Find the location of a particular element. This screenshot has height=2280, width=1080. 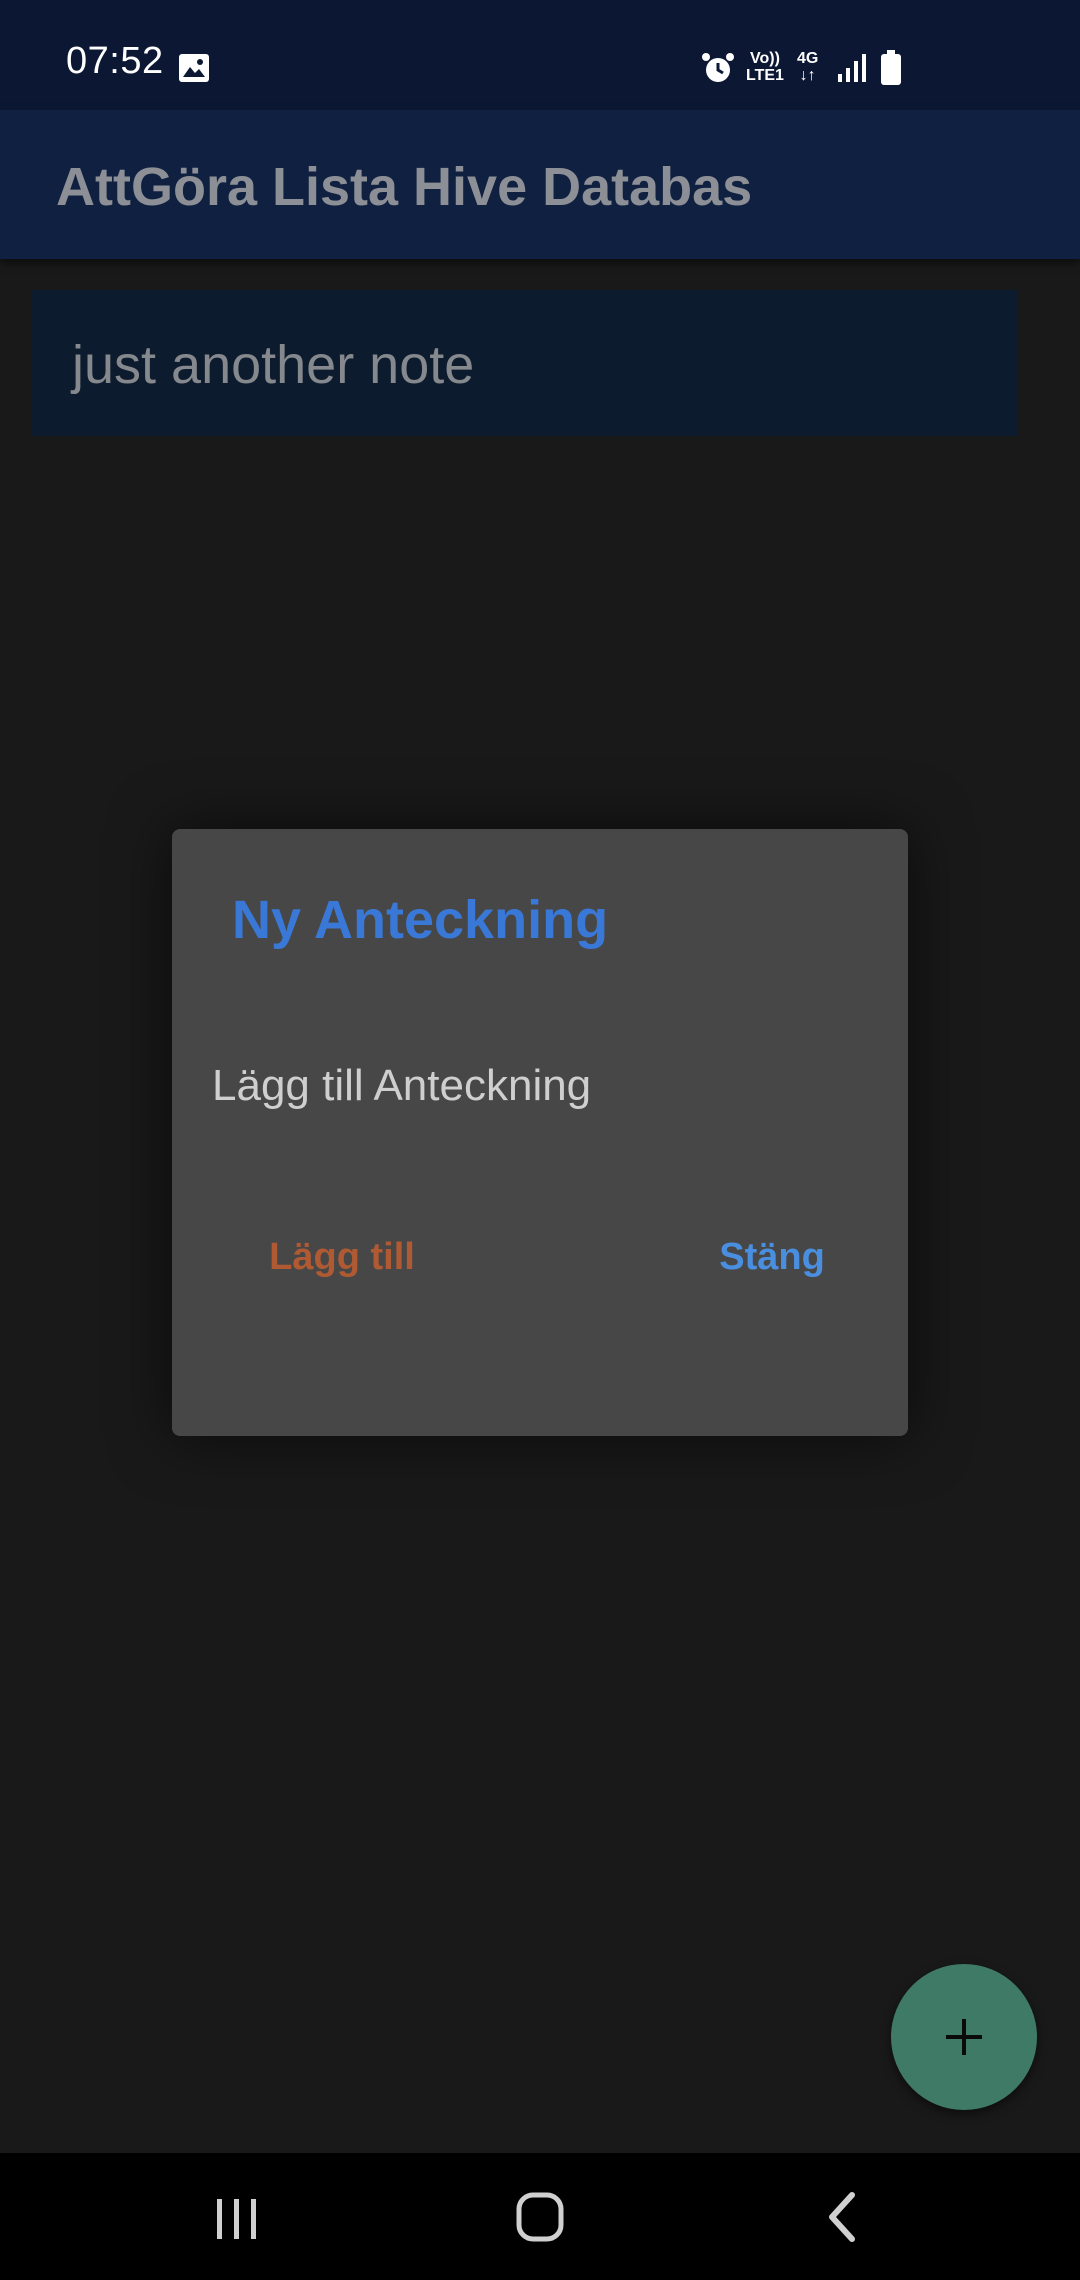

plus-icon is located at coordinates (964, 2037).